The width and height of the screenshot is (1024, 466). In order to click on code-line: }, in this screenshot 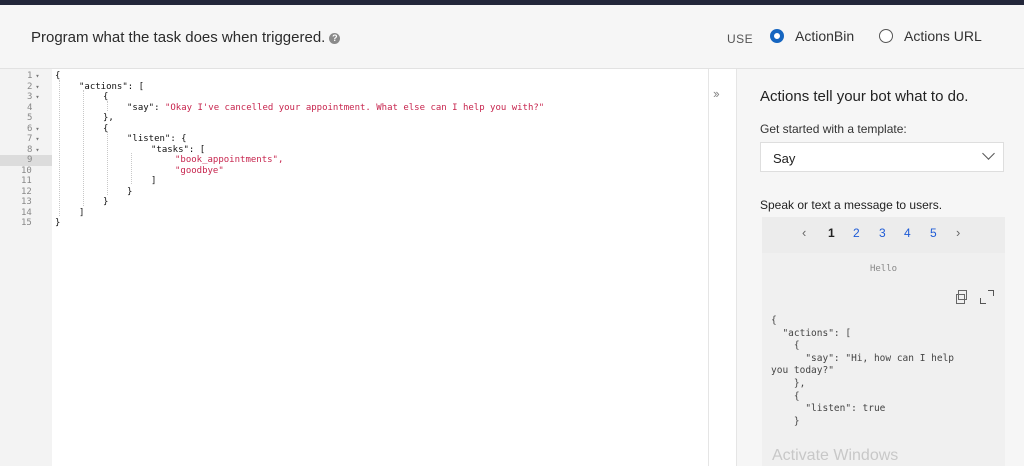, I will do `click(108, 118)`.